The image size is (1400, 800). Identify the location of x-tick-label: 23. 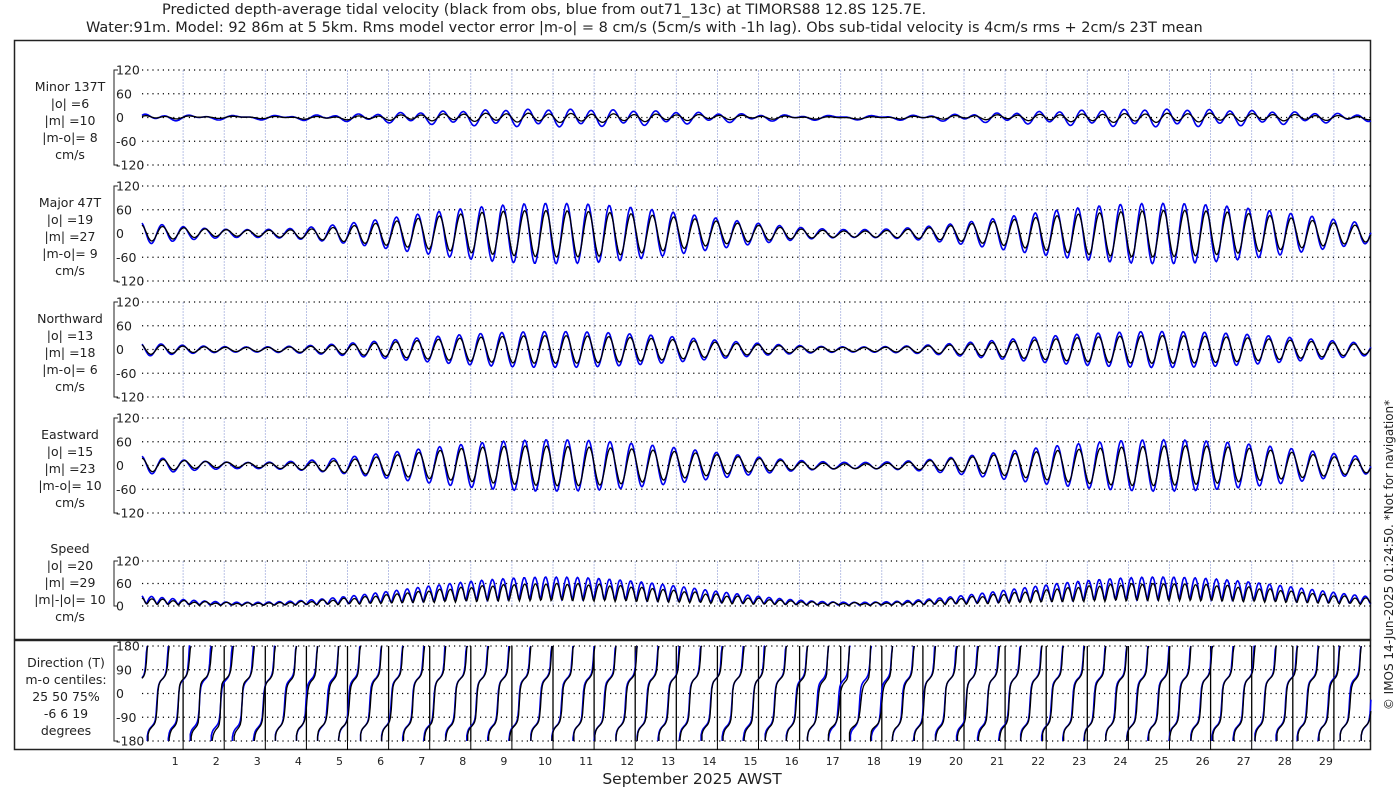
(1079, 761).